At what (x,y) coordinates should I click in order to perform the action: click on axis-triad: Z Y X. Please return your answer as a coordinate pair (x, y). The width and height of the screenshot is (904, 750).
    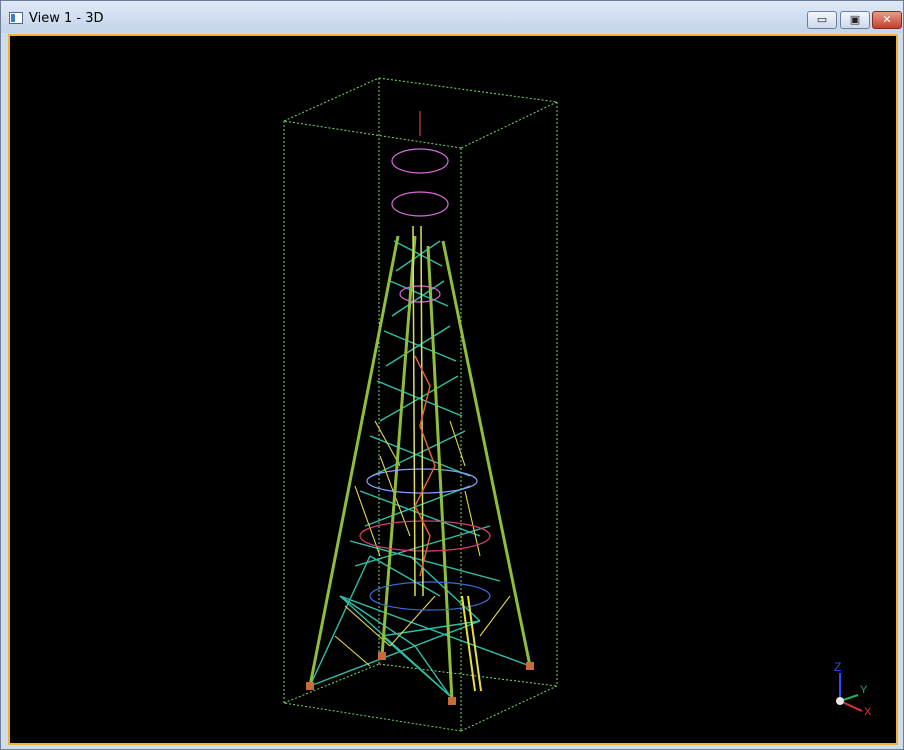
    Looking at the image, I should click on (853, 689).